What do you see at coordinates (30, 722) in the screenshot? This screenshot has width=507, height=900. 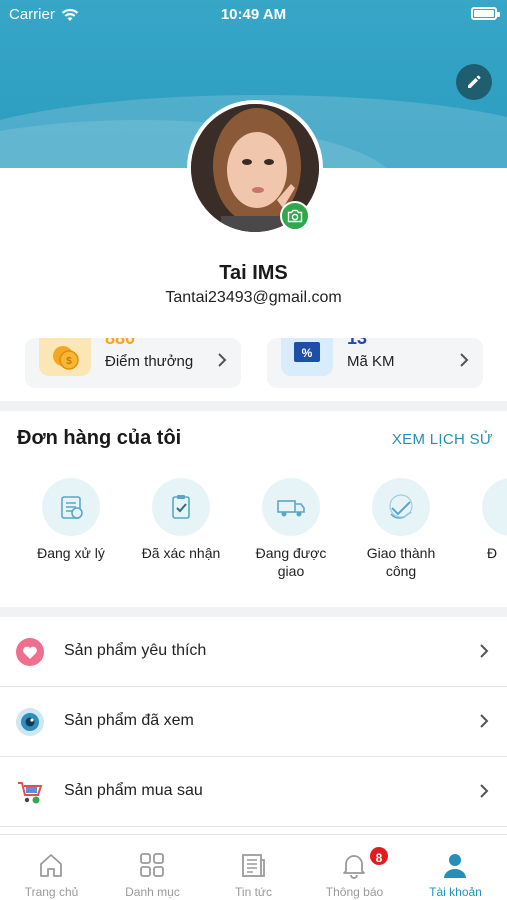 I see `eye-icon` at bounding box center [30, 722].